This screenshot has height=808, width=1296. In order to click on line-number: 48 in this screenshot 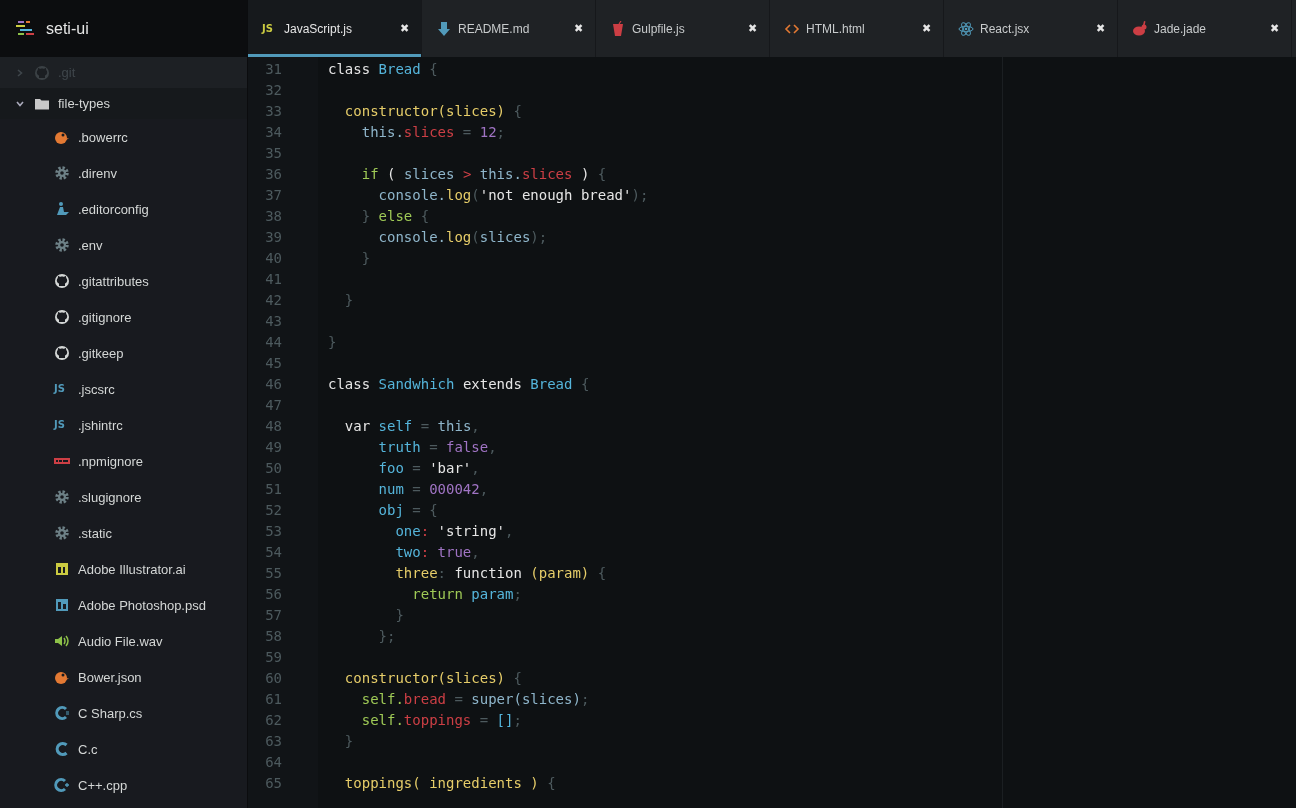, I will do `click(273, 426)`.